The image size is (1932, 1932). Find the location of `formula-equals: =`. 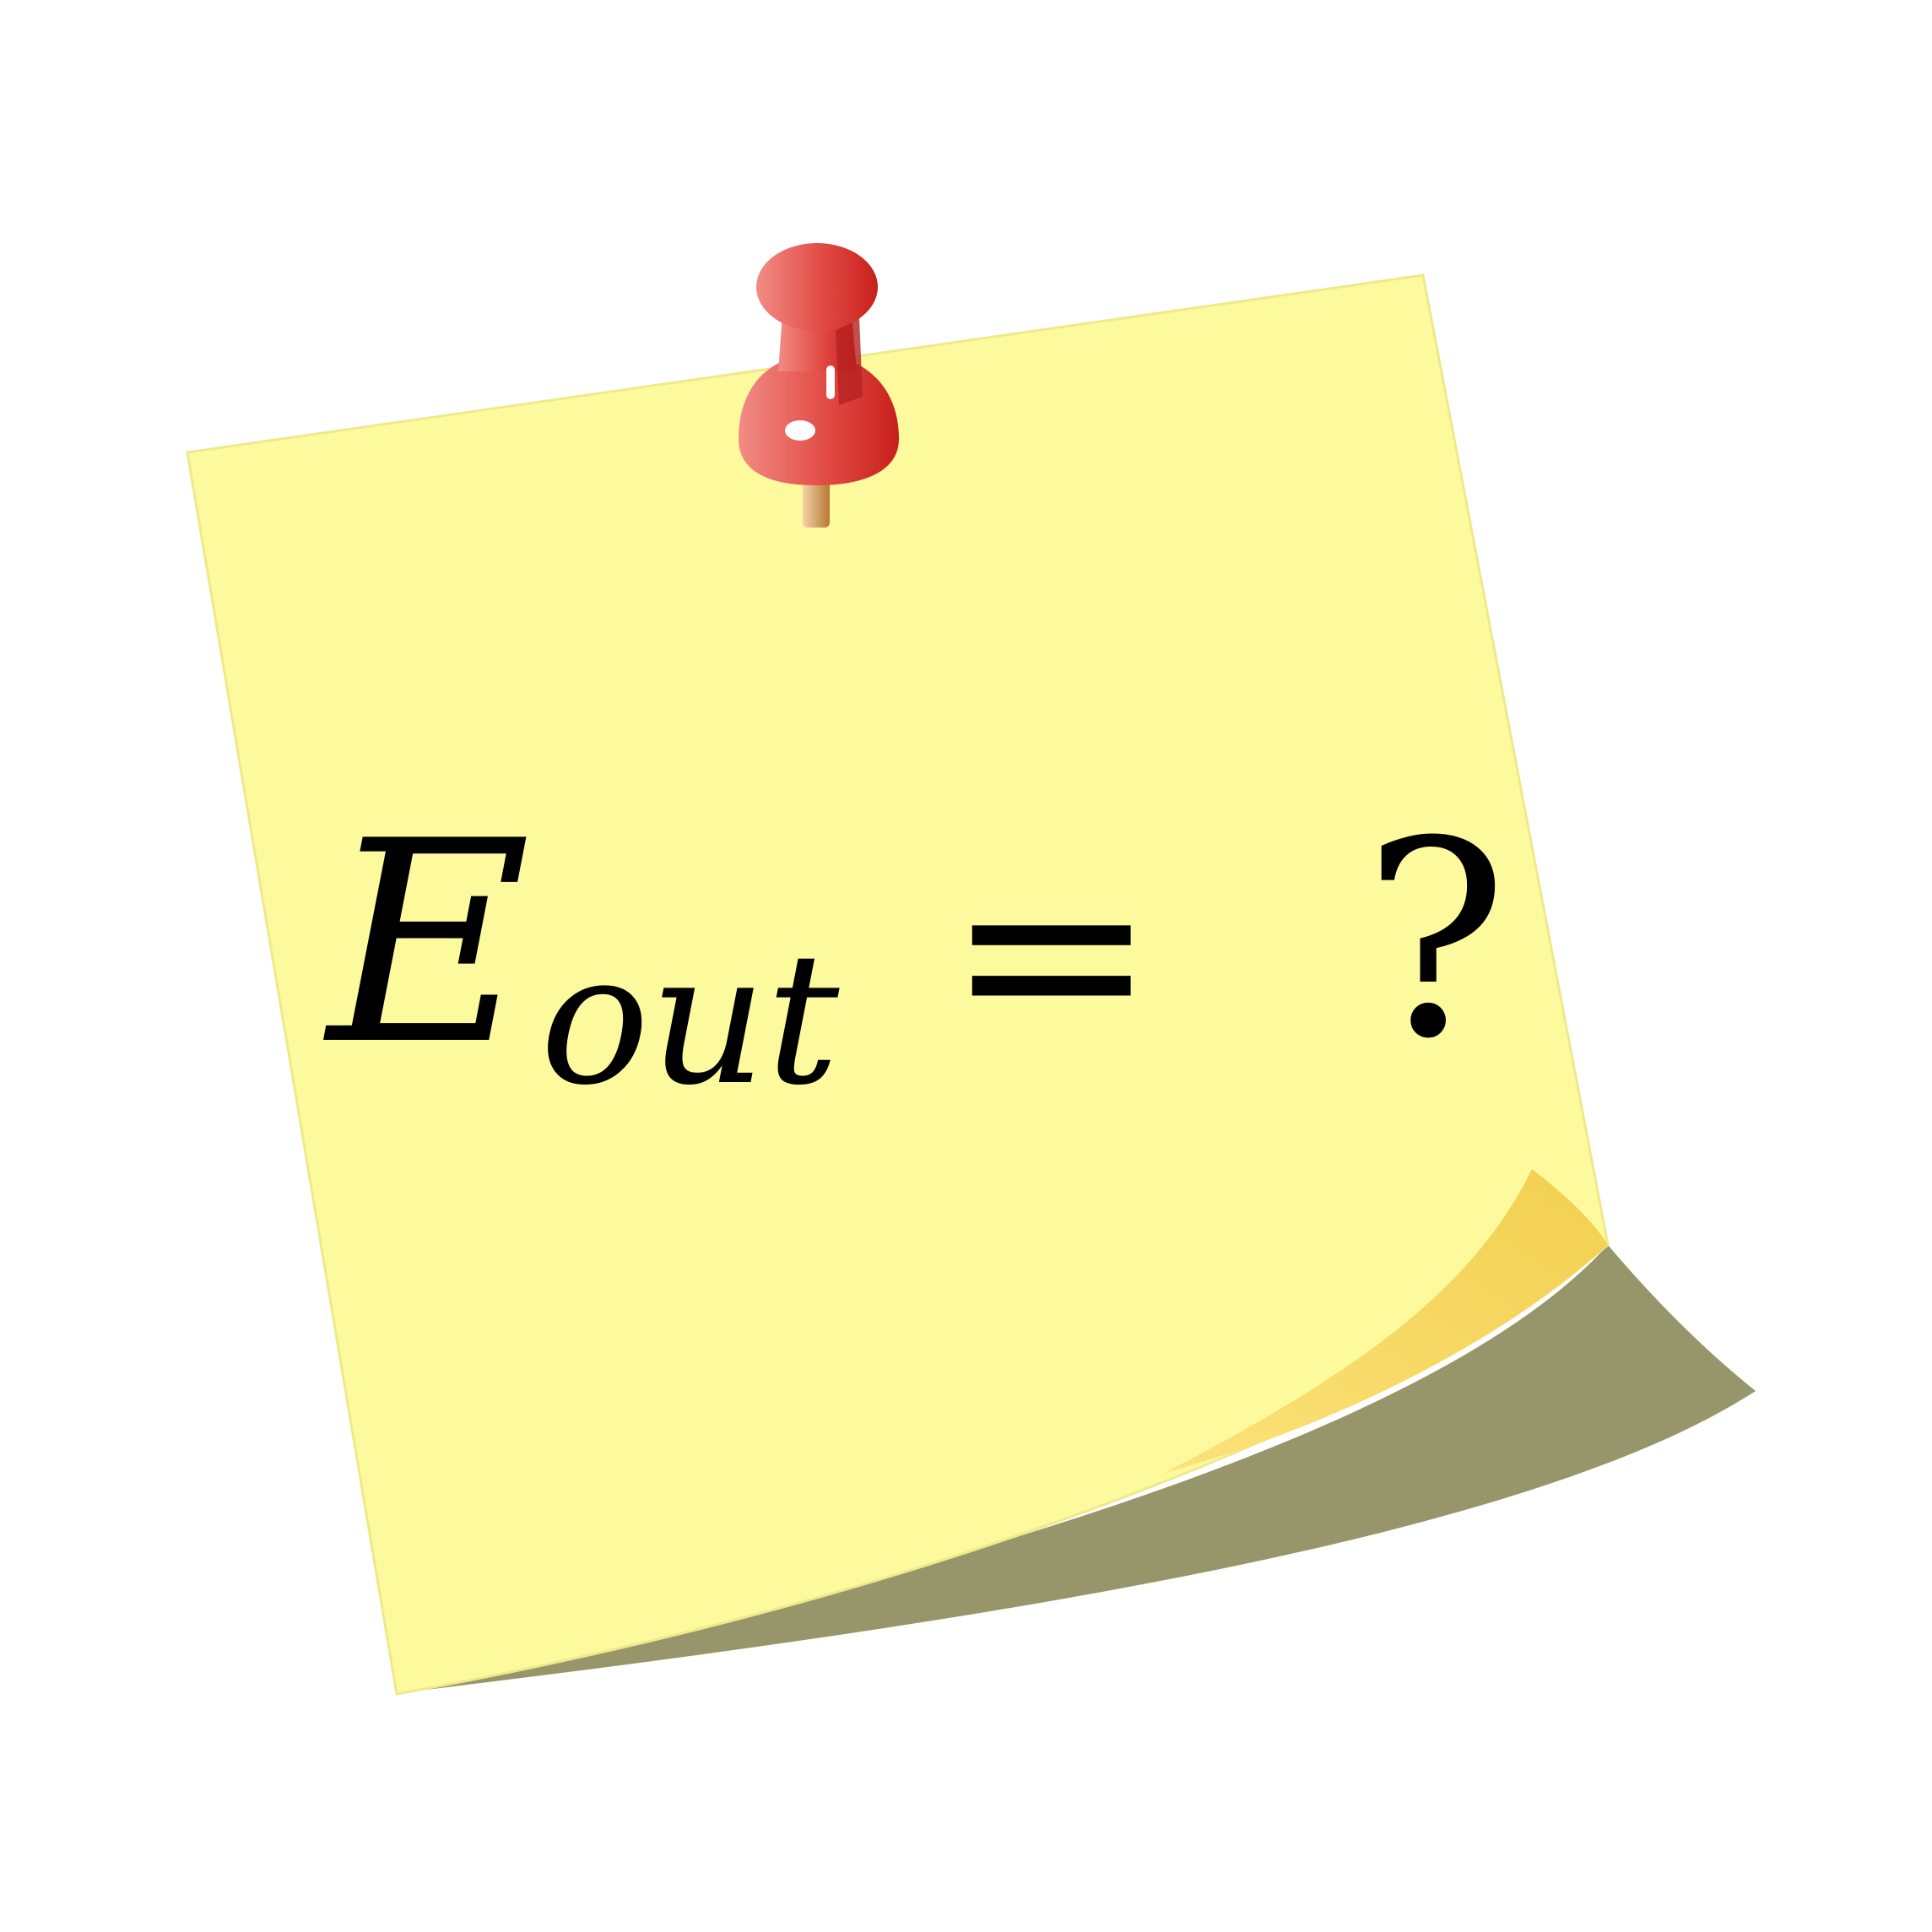

formula-equals: = is located at coordinates (1051, 952).